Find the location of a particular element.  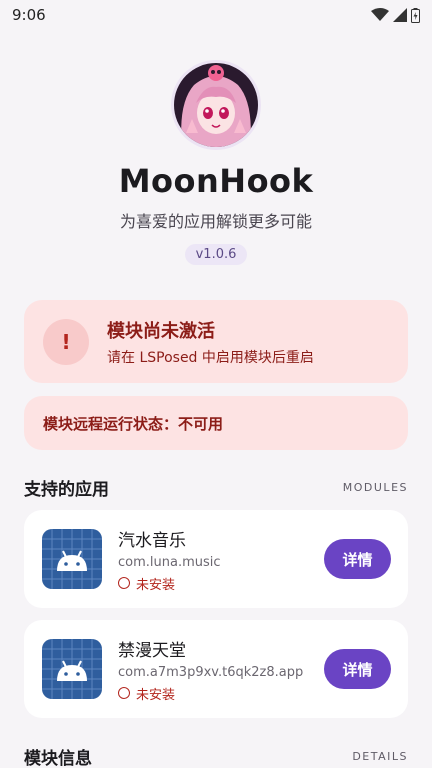

app-card: 汽水音乐 com.luna.music 未安装 详情 is located at coordinates (216, 559).